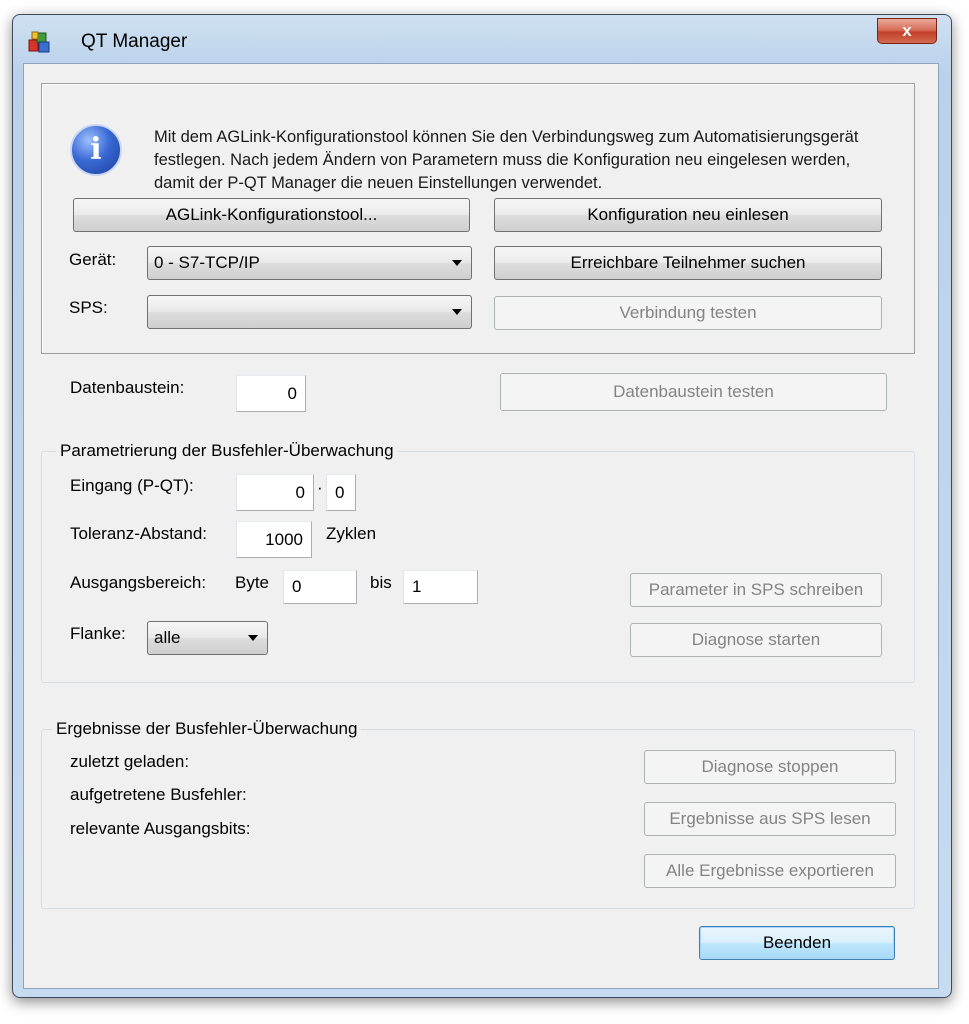  I want to click on tolerance-label: Toleranz-Abstand:, so click(139, 533).